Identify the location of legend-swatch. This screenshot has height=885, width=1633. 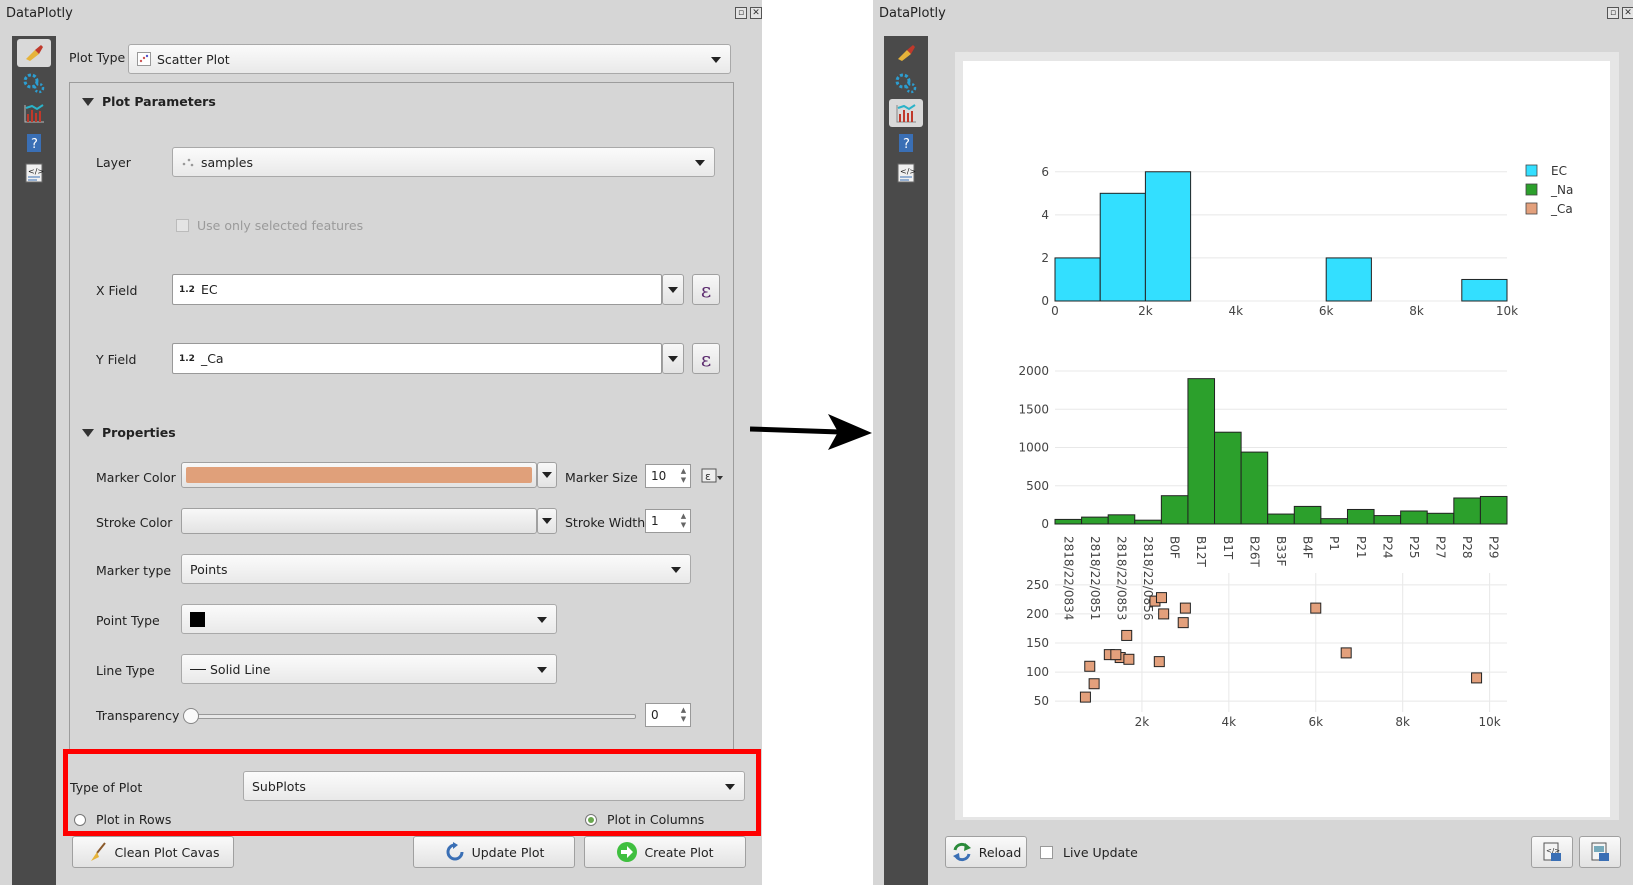
(1531, 170).